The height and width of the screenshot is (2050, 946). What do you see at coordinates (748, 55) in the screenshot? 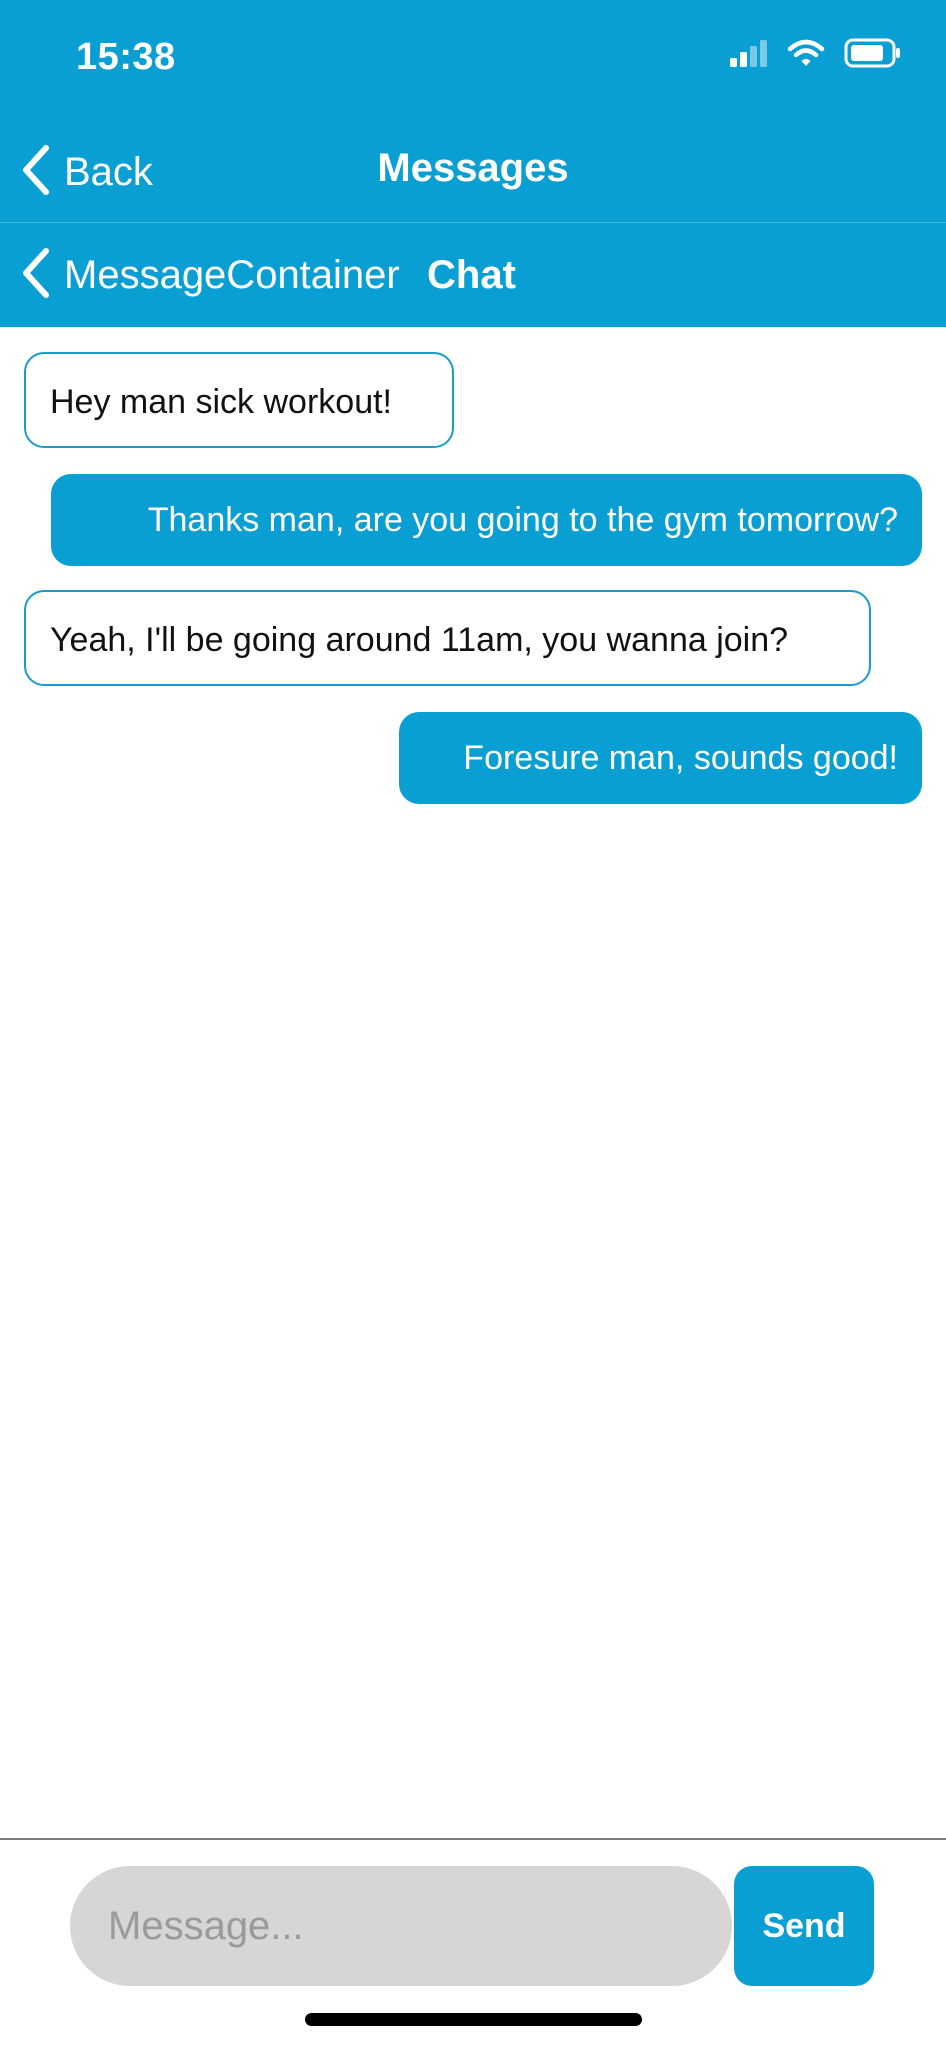
I see `signal-icon` at bounding box center [748, 55].